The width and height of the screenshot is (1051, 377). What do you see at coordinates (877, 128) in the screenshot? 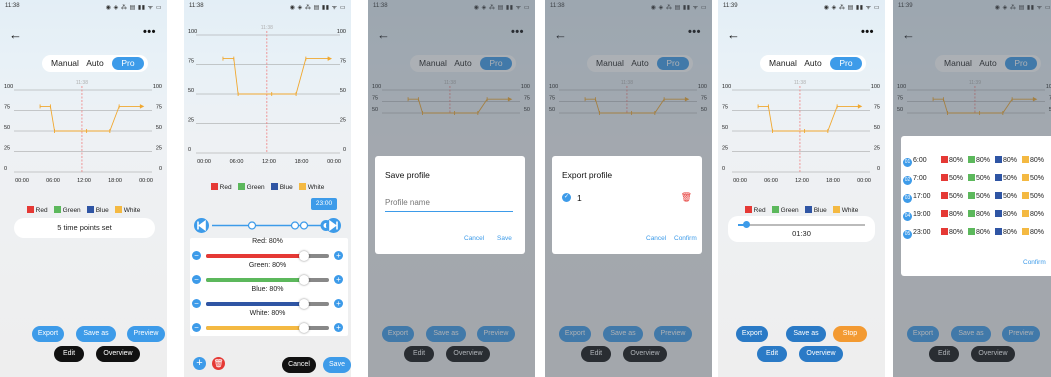
I see `y-tick-label-right: 50` at bounding box center [877, 128].